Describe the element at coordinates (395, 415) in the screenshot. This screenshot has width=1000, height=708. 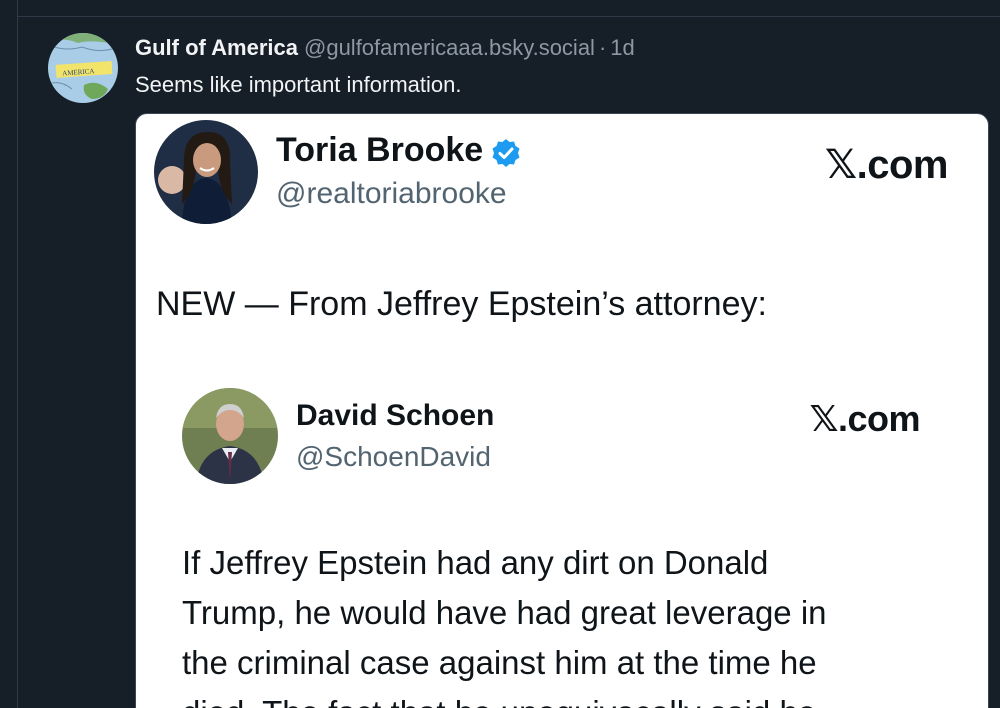
I see `inner-author-name: David Schoen` at that location.